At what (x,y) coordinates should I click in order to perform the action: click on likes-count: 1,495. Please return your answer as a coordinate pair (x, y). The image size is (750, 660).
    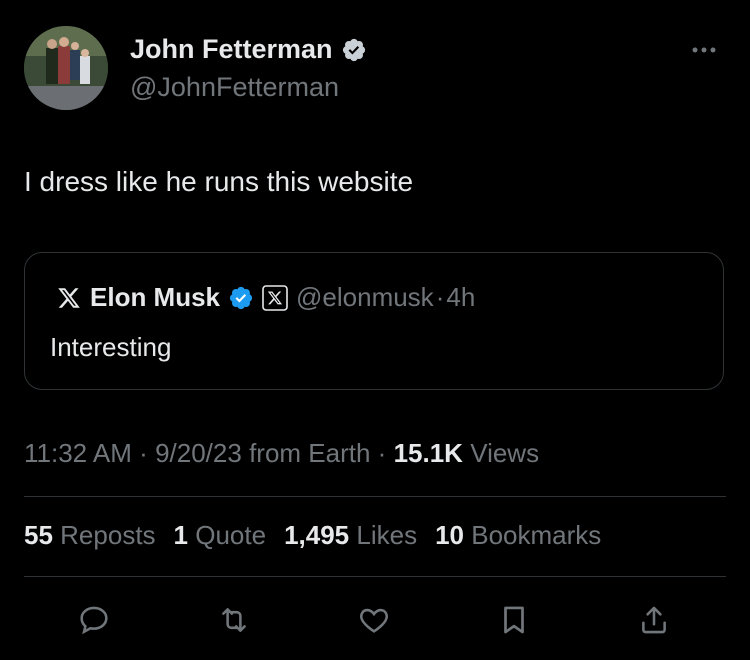
    Looking at the image, I should click on (317, 535).